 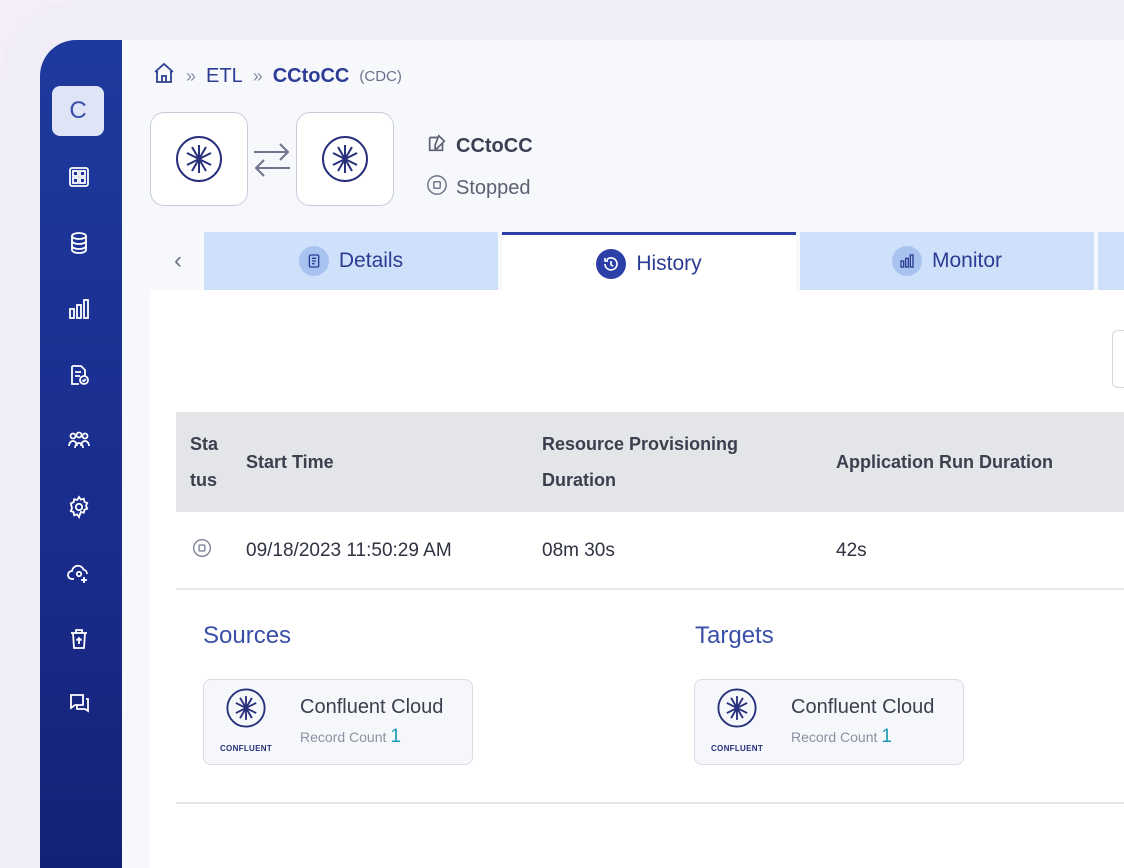 What do you see at coordinates (578, 550) in the screenshot?
I see `row-provisioning-duration: 08m 30s` at bounding box center [578, 550].